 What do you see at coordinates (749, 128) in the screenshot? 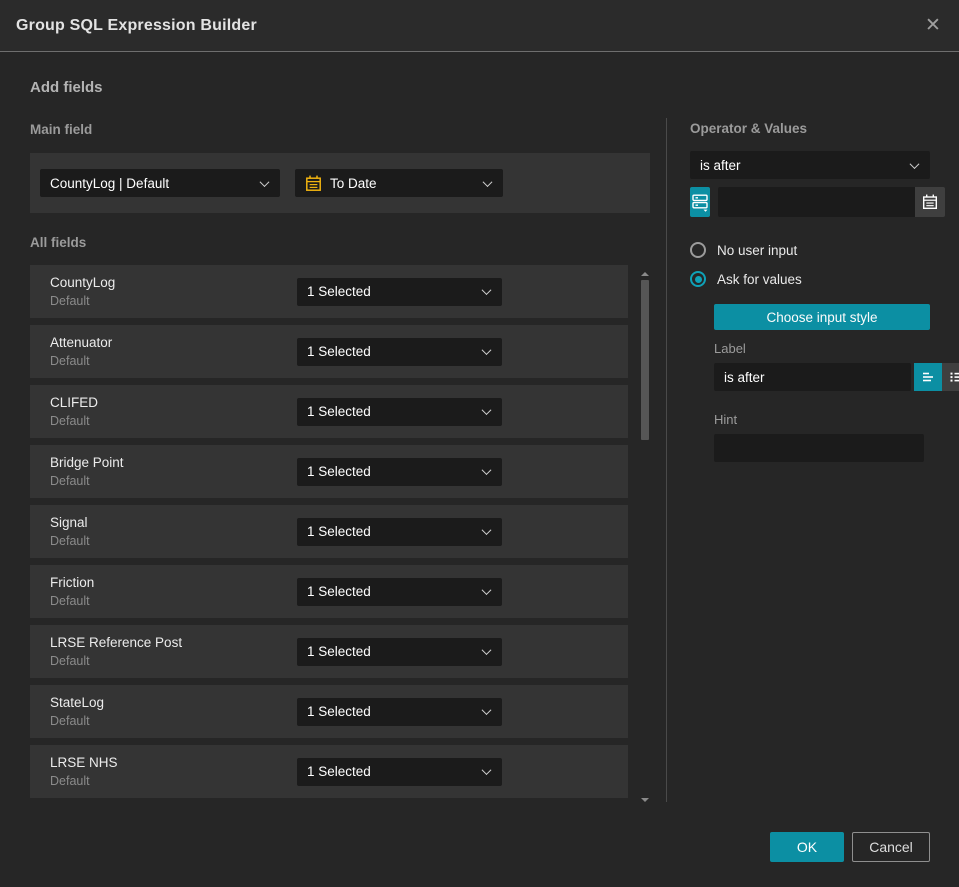
I see `operator-values-heading: Operator & Values` at bounding box center [749, 128].